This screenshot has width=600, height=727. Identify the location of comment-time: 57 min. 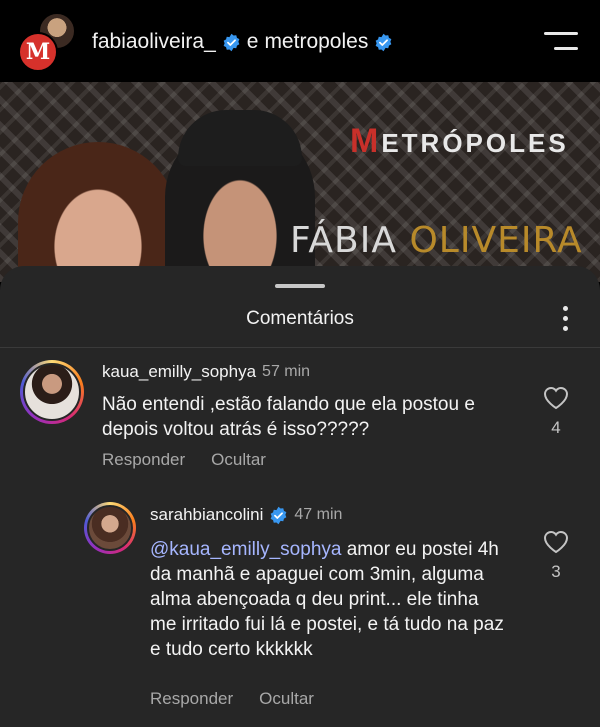
(286, 371).